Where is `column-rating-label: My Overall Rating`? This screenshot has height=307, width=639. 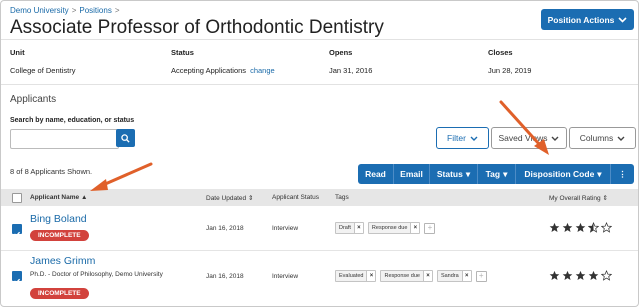
column-rating-label: My Overall Rating is located at coordinates (575, 198).